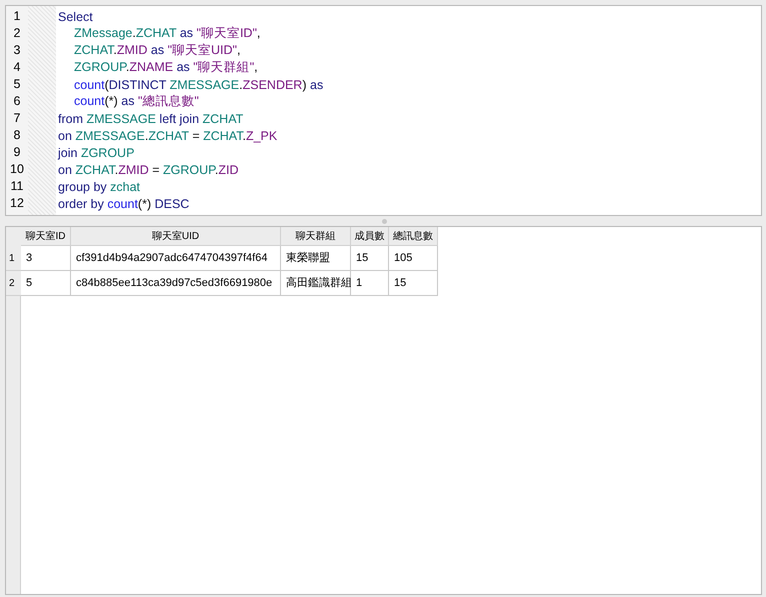  What do you see at coordinates (150, 119) in the screenshot?
I see `code-line: from ZMESSAGE left join ZCHAT` at bounding box center [150, 119].